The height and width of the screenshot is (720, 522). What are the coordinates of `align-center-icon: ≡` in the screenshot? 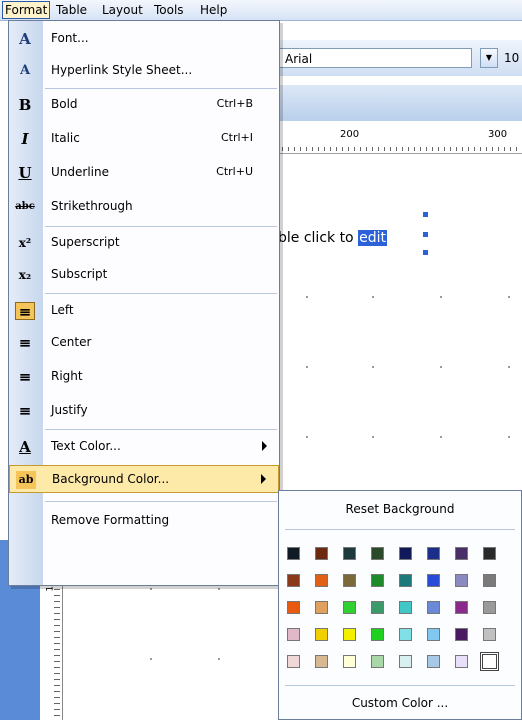 It's located at (25, 343).